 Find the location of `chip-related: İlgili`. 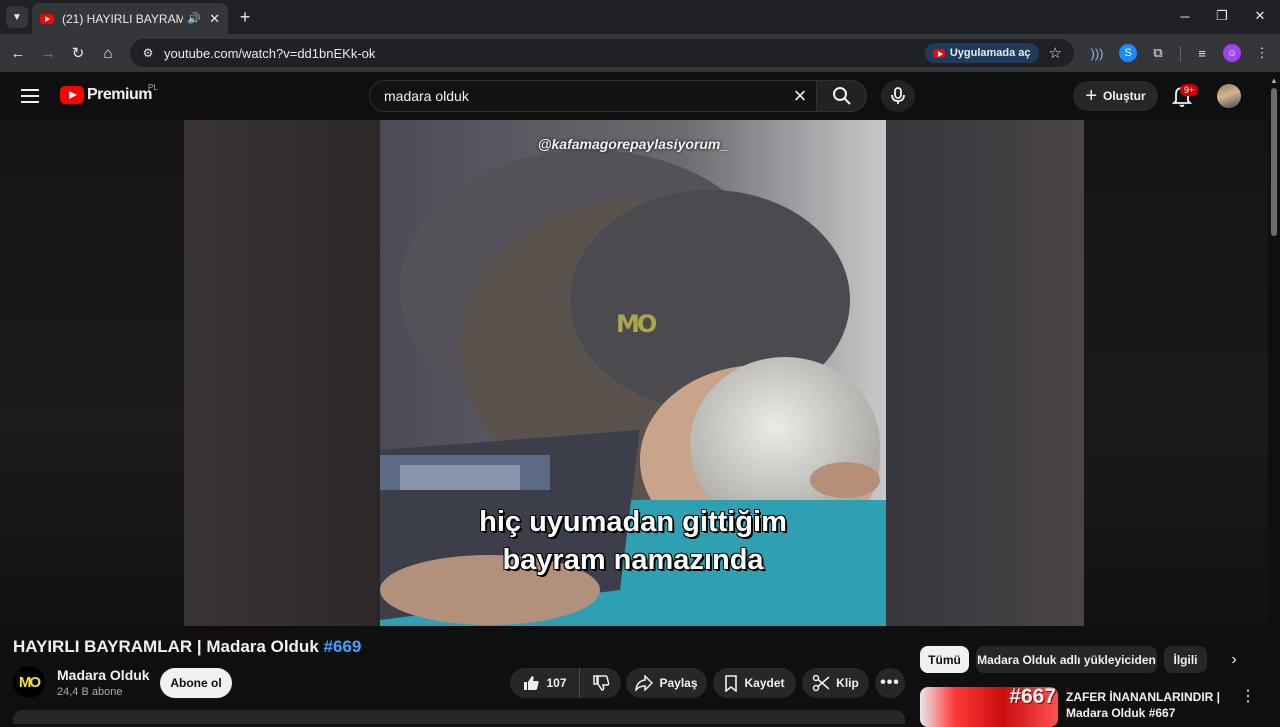

chip-related: İlgili is located at coordinates (1185, 659).